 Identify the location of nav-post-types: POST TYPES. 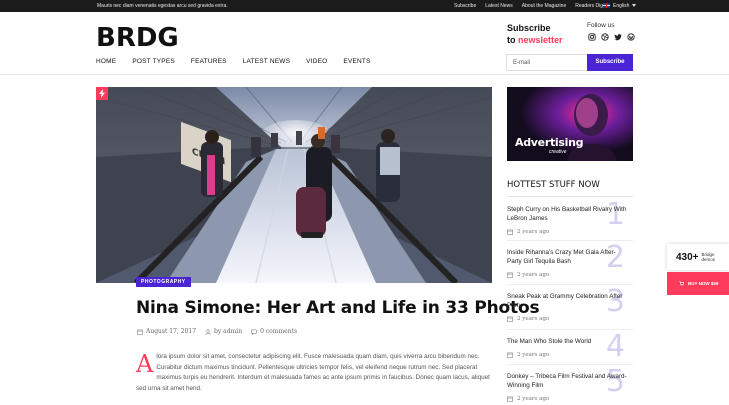
(153, 61).